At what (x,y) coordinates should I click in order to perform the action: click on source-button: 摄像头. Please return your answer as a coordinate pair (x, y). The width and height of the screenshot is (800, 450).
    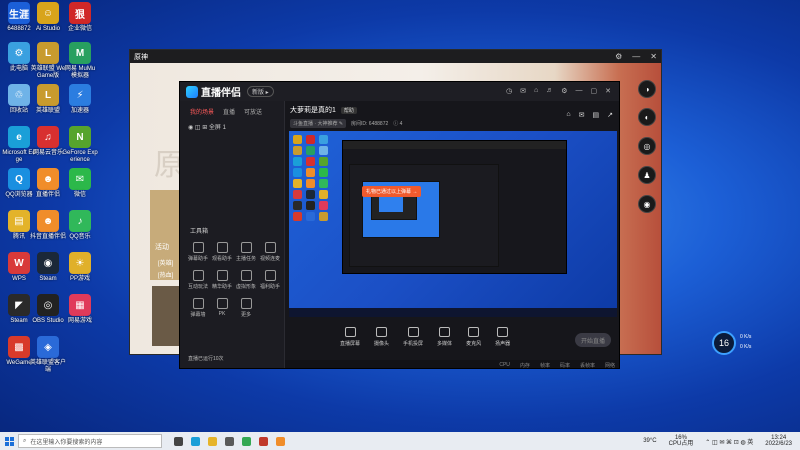
    Looking at the image, I should click on (381, 337).